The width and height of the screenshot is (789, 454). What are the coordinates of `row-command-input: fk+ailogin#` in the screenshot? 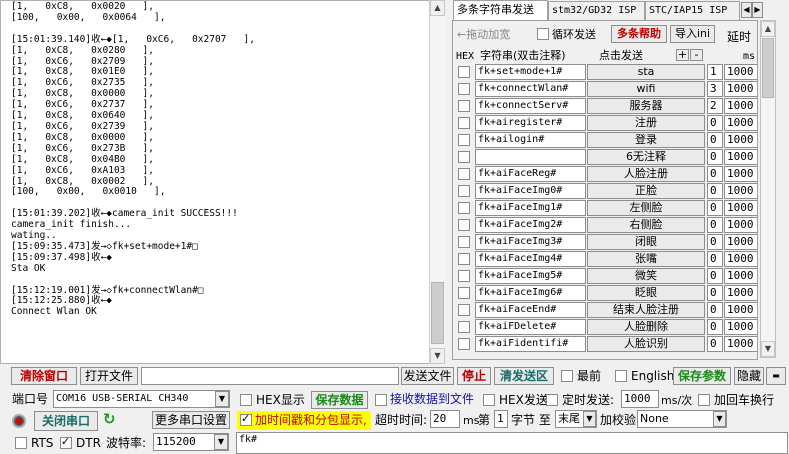 It's located at (530, 140).